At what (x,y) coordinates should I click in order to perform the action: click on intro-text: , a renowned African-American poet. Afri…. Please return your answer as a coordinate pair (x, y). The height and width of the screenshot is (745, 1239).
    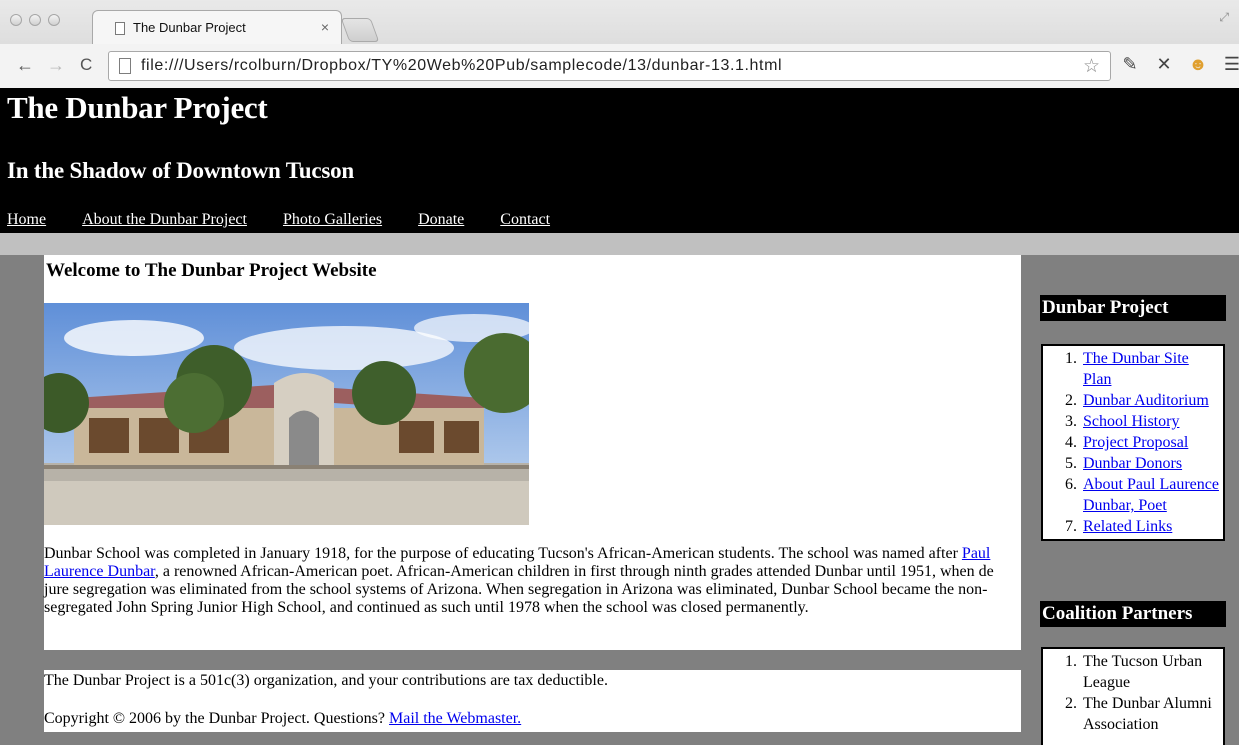
    Looking at the image, I should click on (519, 589).